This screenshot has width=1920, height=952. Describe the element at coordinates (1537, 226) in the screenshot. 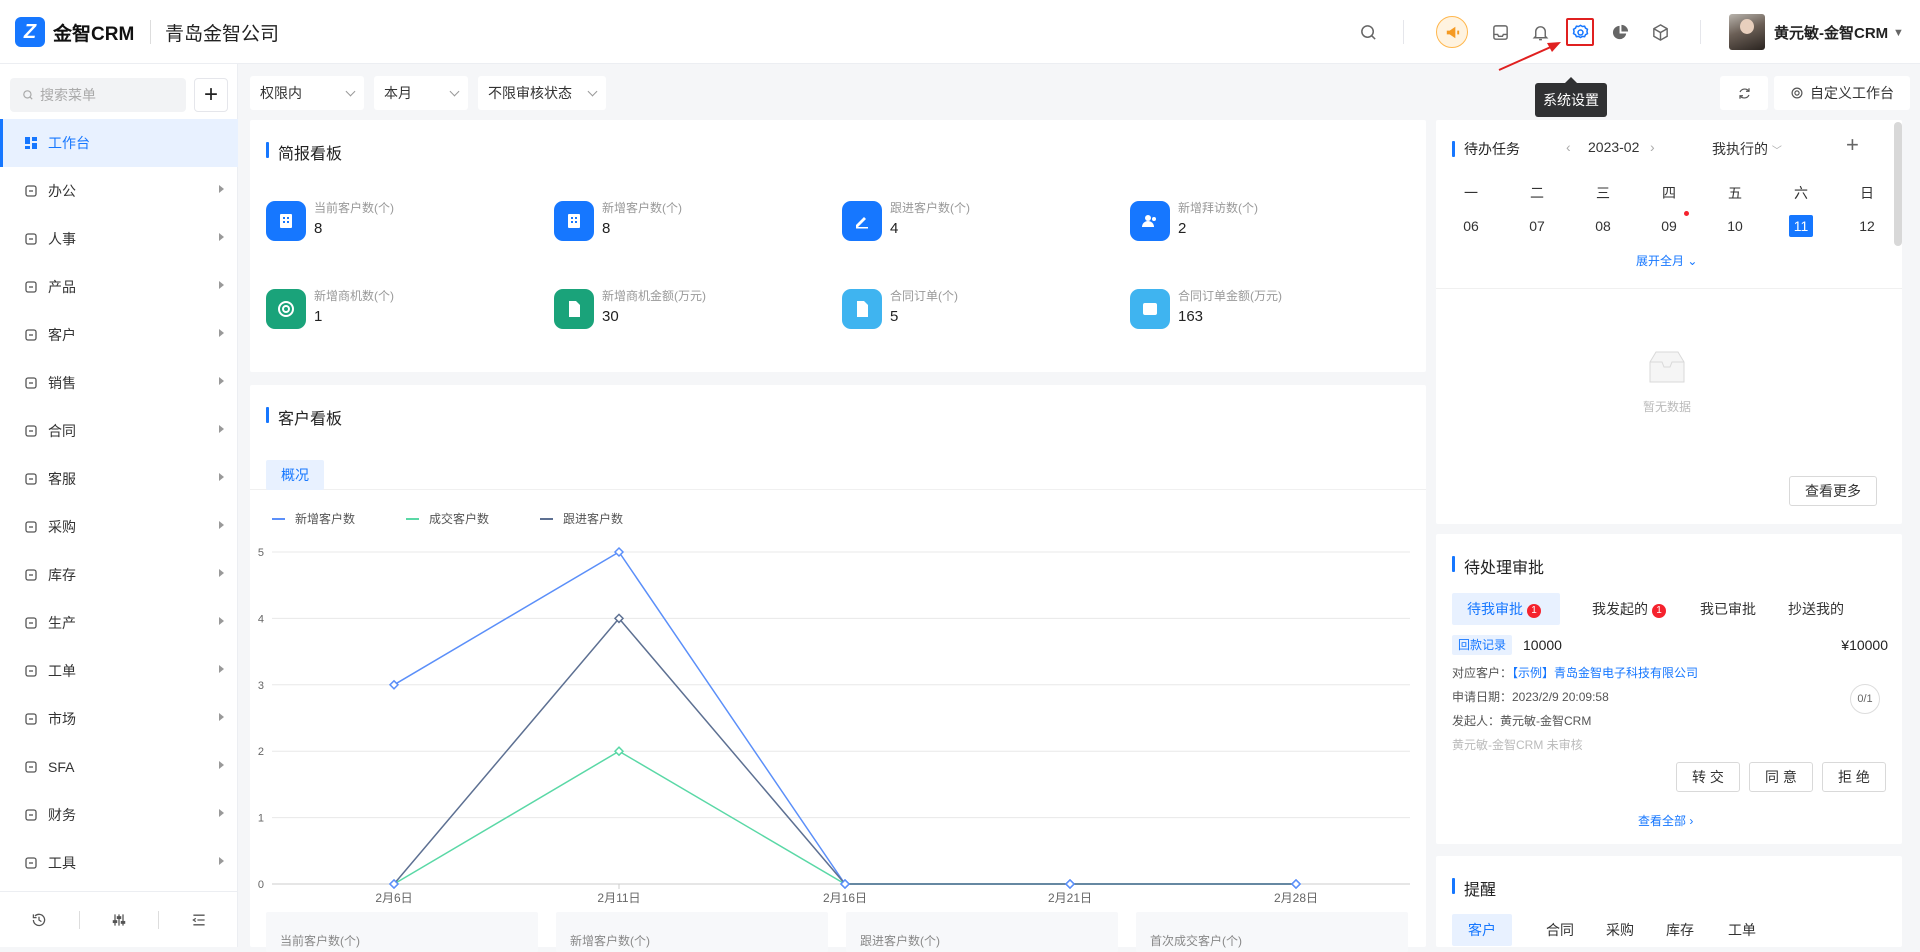

I see `calendar-day: 07` at that location.